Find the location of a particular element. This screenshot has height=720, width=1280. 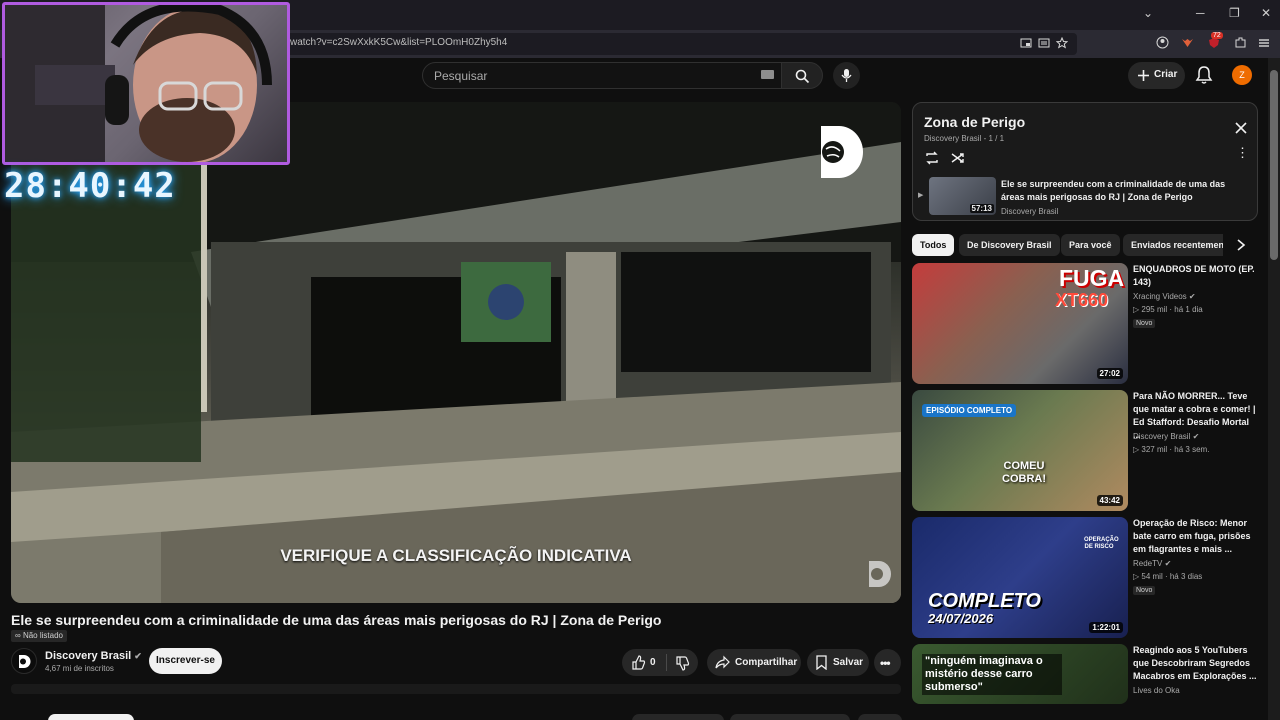

window-close-icon: ✕ is located at coordinates (1266, 13).